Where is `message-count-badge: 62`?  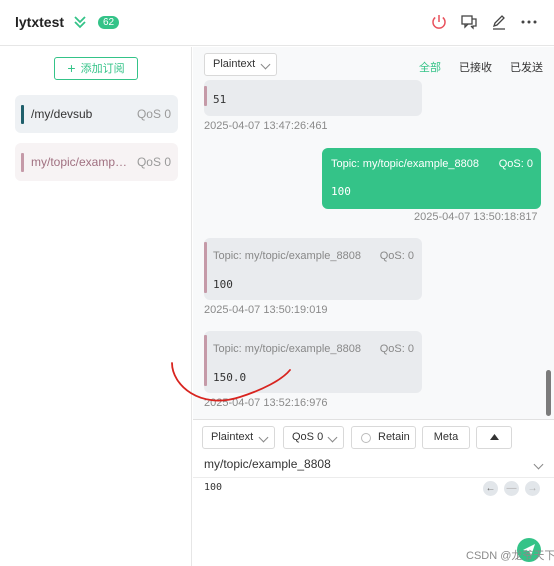
message-count-badge: 62 is located at coordinates (109, 22).